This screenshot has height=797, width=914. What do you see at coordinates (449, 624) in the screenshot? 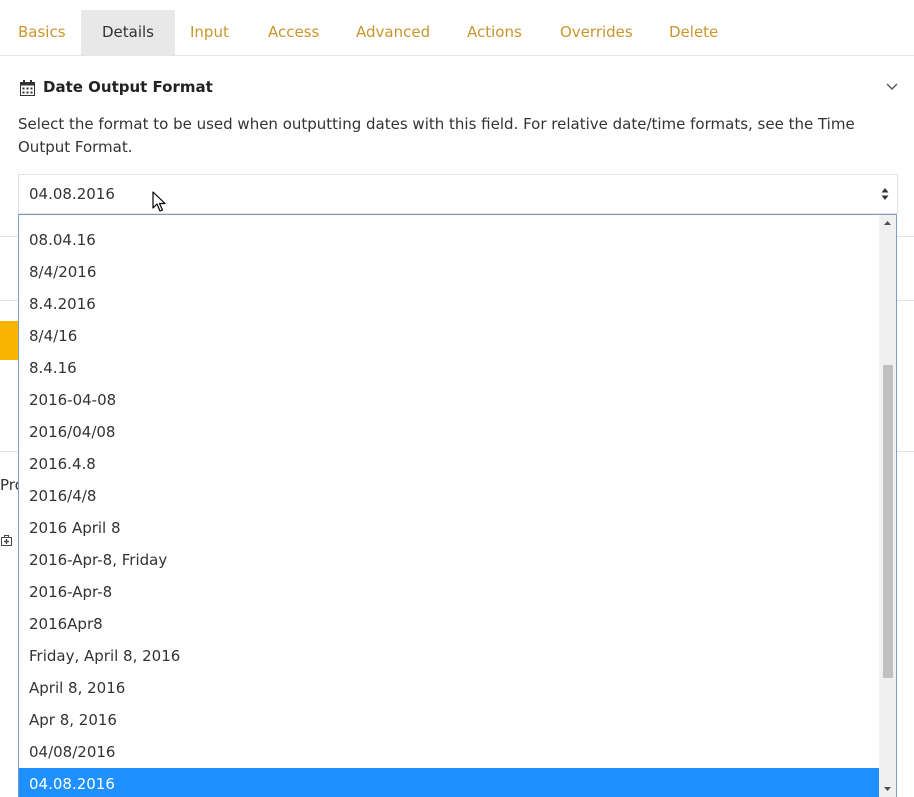
I see `dropdown-option: 2016Apr8` at bounding box center [449, 624].